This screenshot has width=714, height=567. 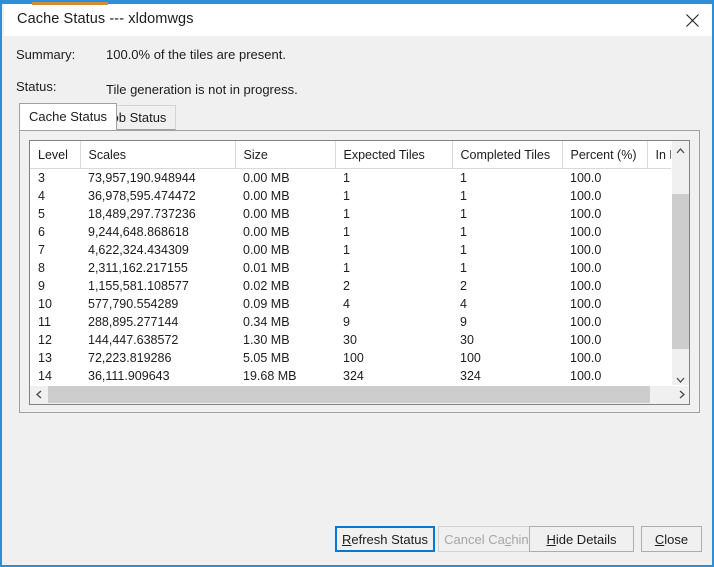 What do you see at coordinates (157, 358) in the screenshot?
I see `cell-scales: 72,223.819286` at bounding box center [157, 358].